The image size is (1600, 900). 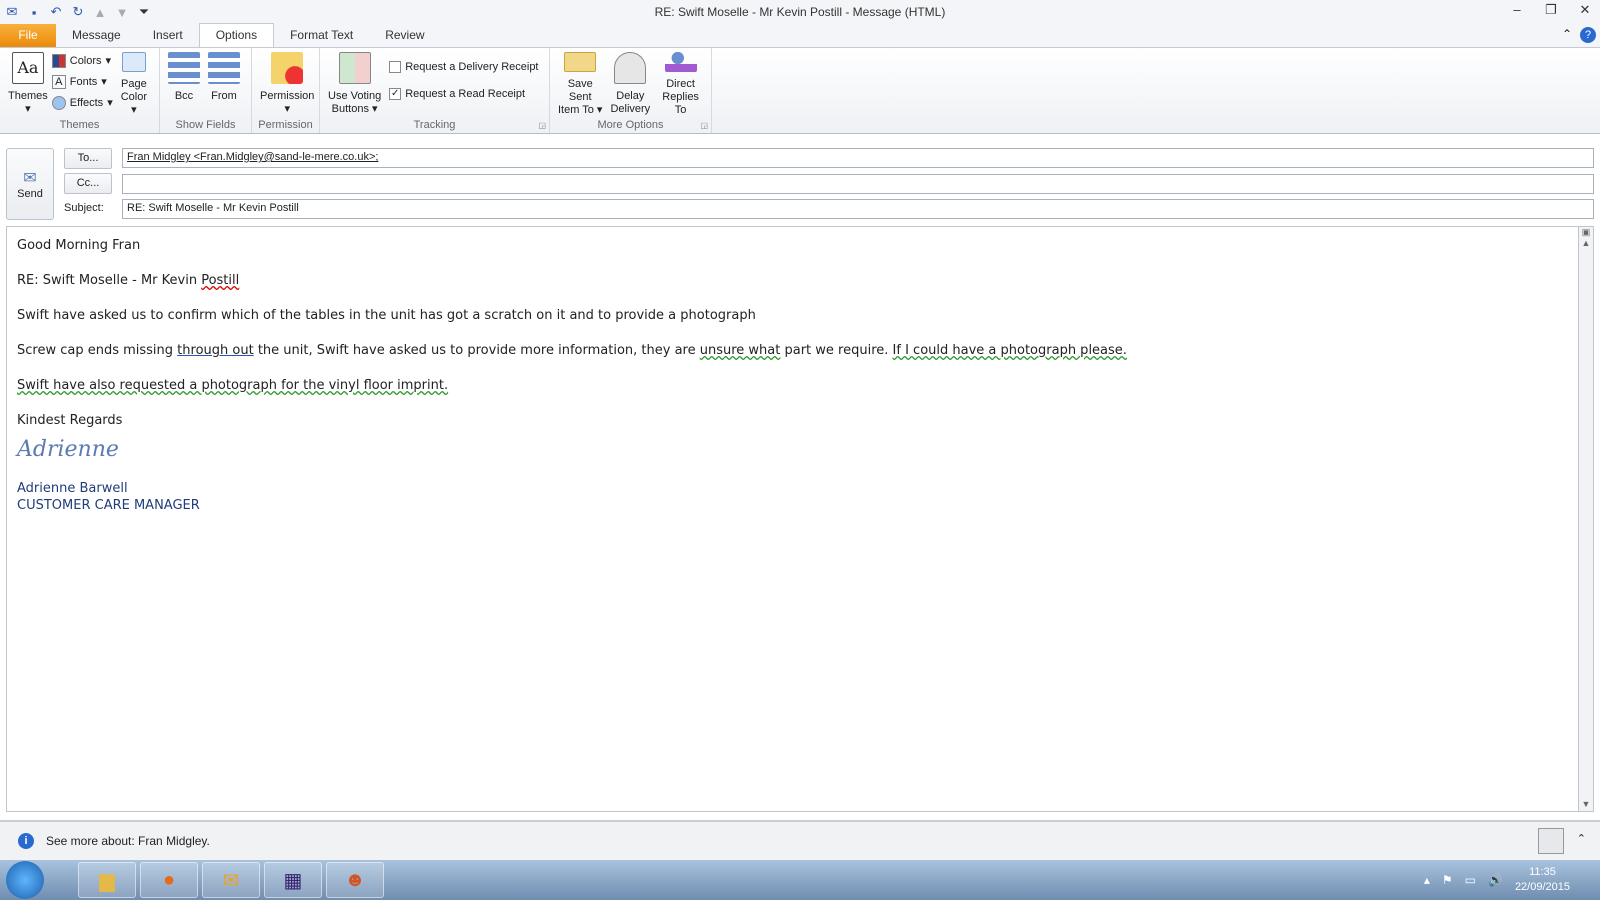 What do you see at coordinates (1588, 35) in the screenshot?
I see `help-icon: ?` at bounding box center [1588, 35].